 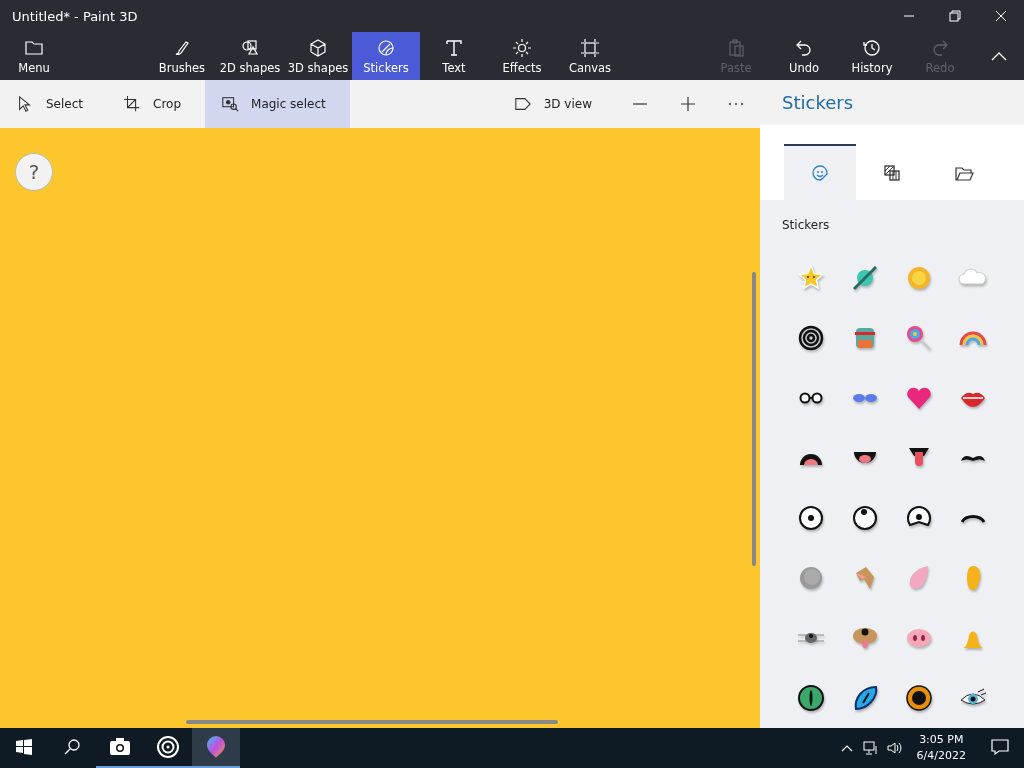 What do you see at coordinates (919, 698) in the screenshot?
I see `round-pupil-eye-sticker-icon` at bounding box center [919, 698].